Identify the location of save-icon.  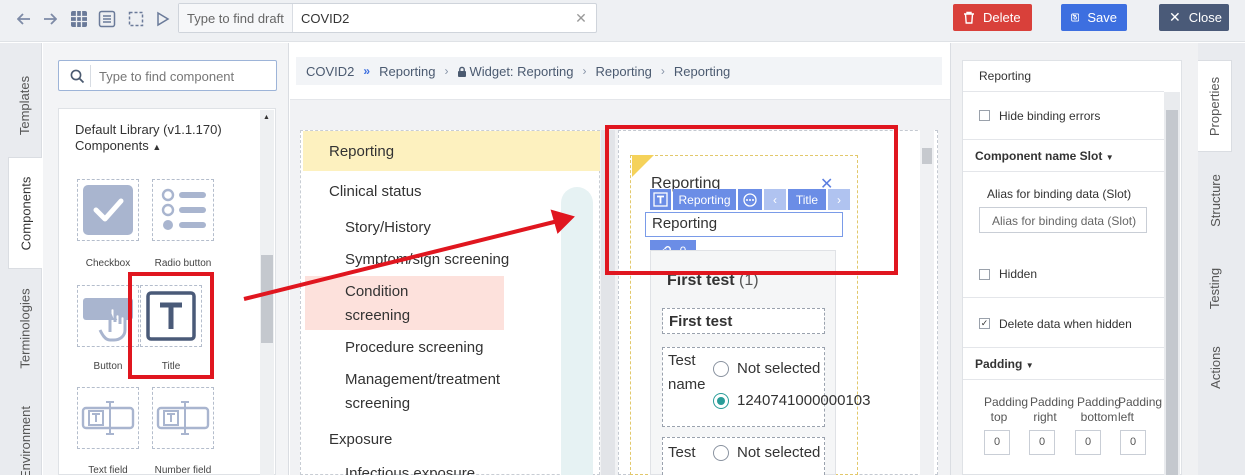
(1075, 17).